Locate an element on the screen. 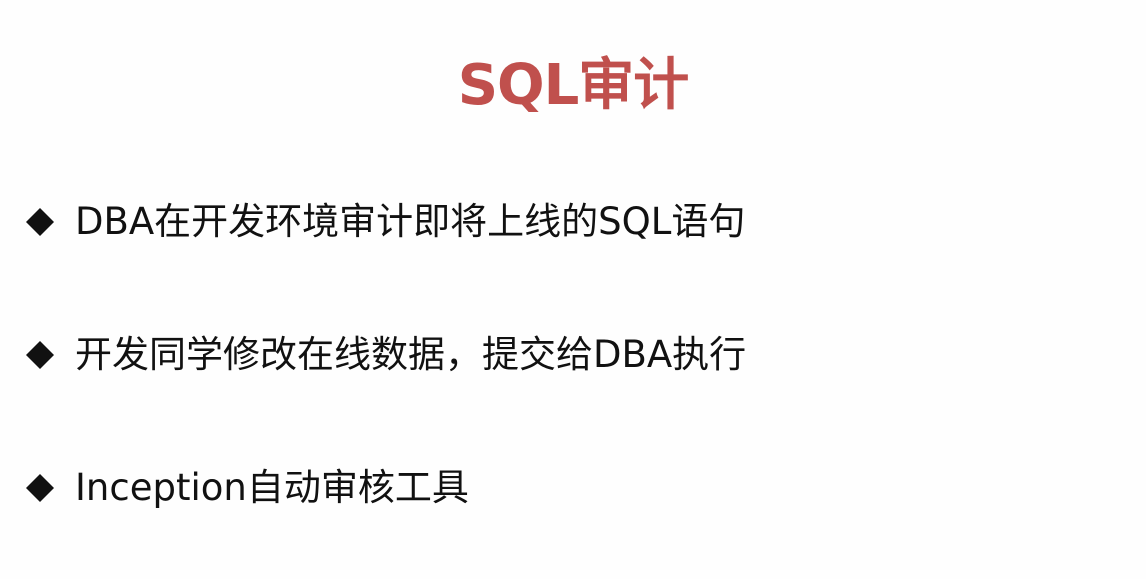 This screenshot has height=579, width=1146. bullet-item: 开发同学修改在线数据，提交给DBA执行 is located at coordinates (384, 355).